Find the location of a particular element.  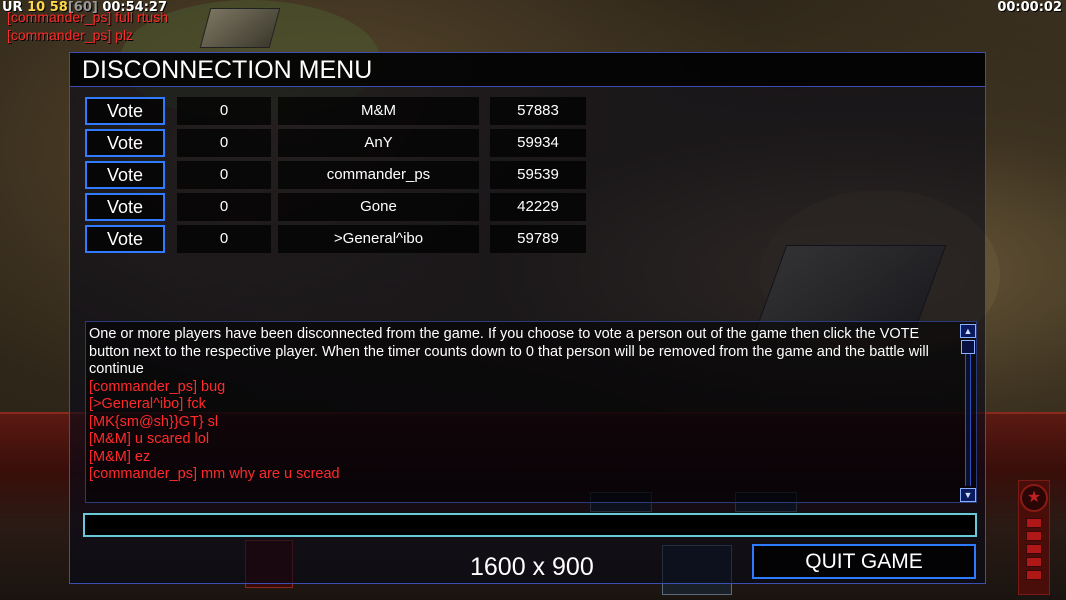

player-ping: 59934 is located at coordinates (538, 143).